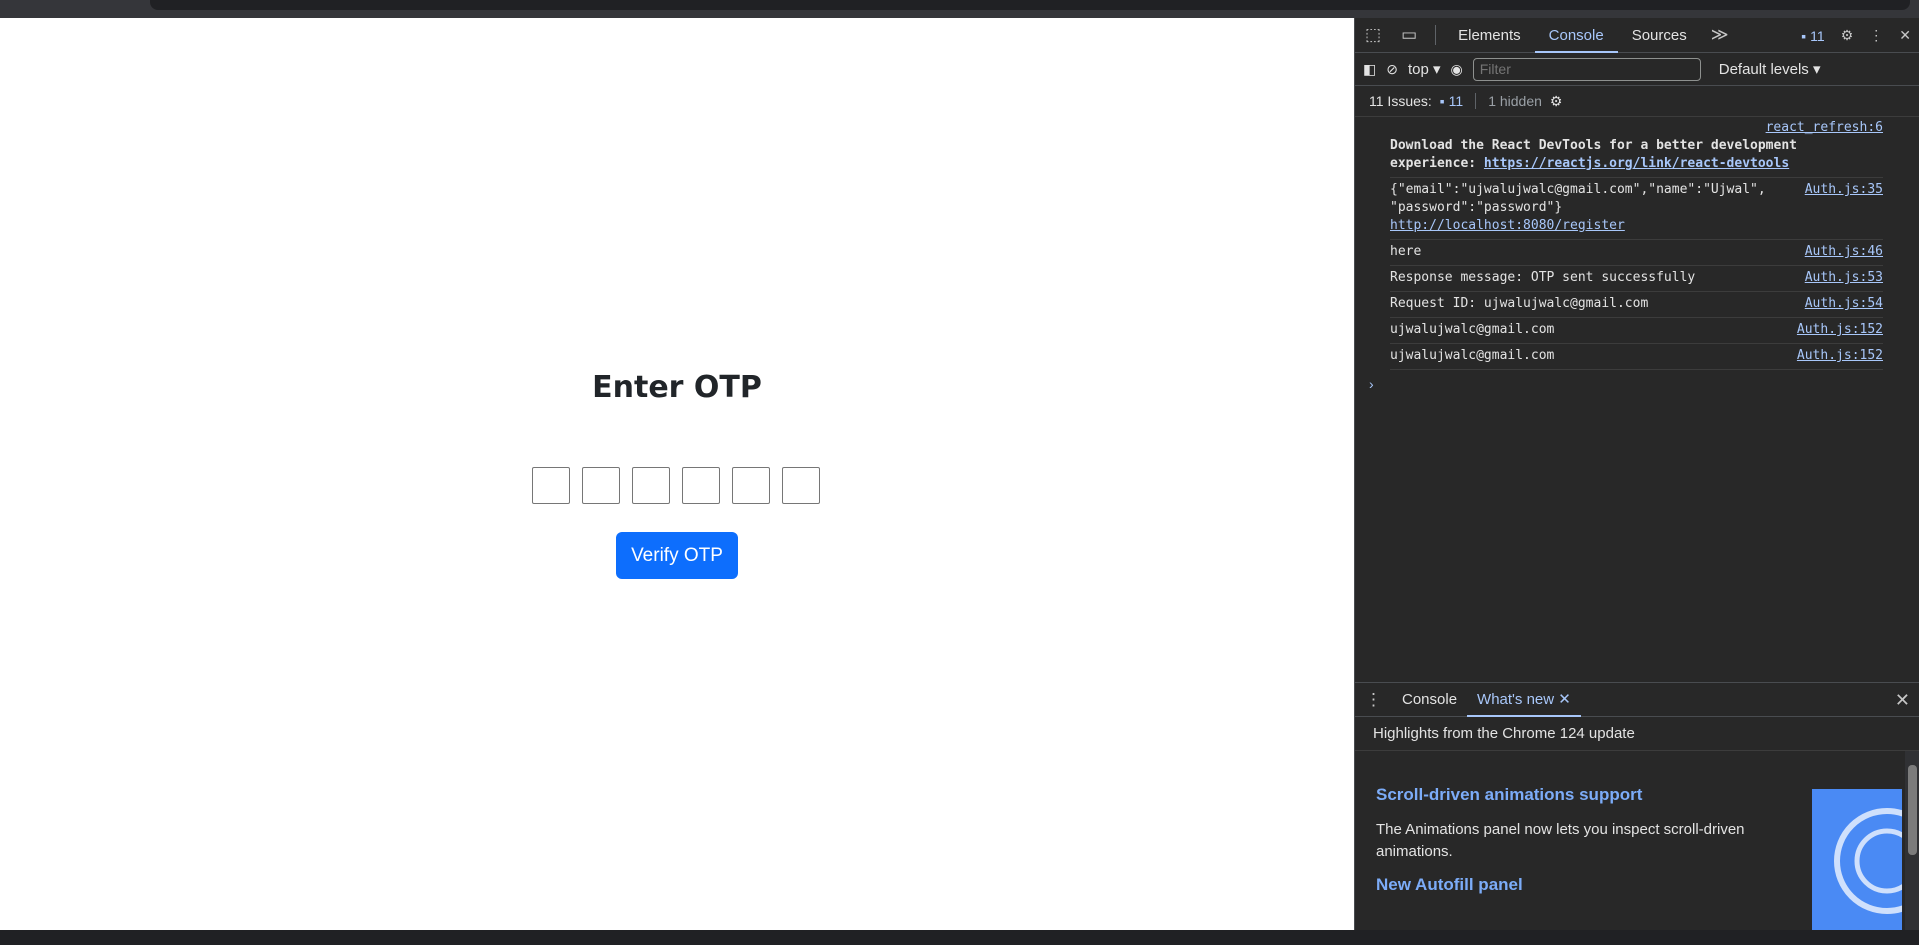 The height and width of the screenshot is (945, 1919). Describe the element at coordinates (1856, 35) in the screenshot. I see `devtools-actions: ▪ 11 ⚙ ⋮ ✕` at that location.